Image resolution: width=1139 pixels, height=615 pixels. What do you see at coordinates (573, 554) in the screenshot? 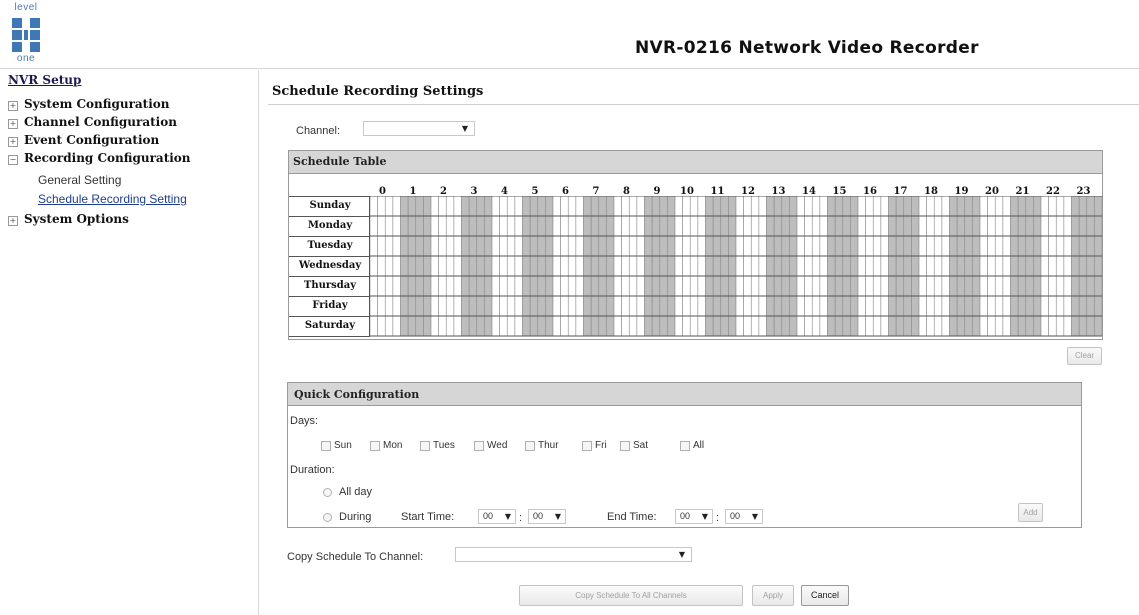
I see `copy-schedule-channel-select: ▼` at bounding box center [573, 554].